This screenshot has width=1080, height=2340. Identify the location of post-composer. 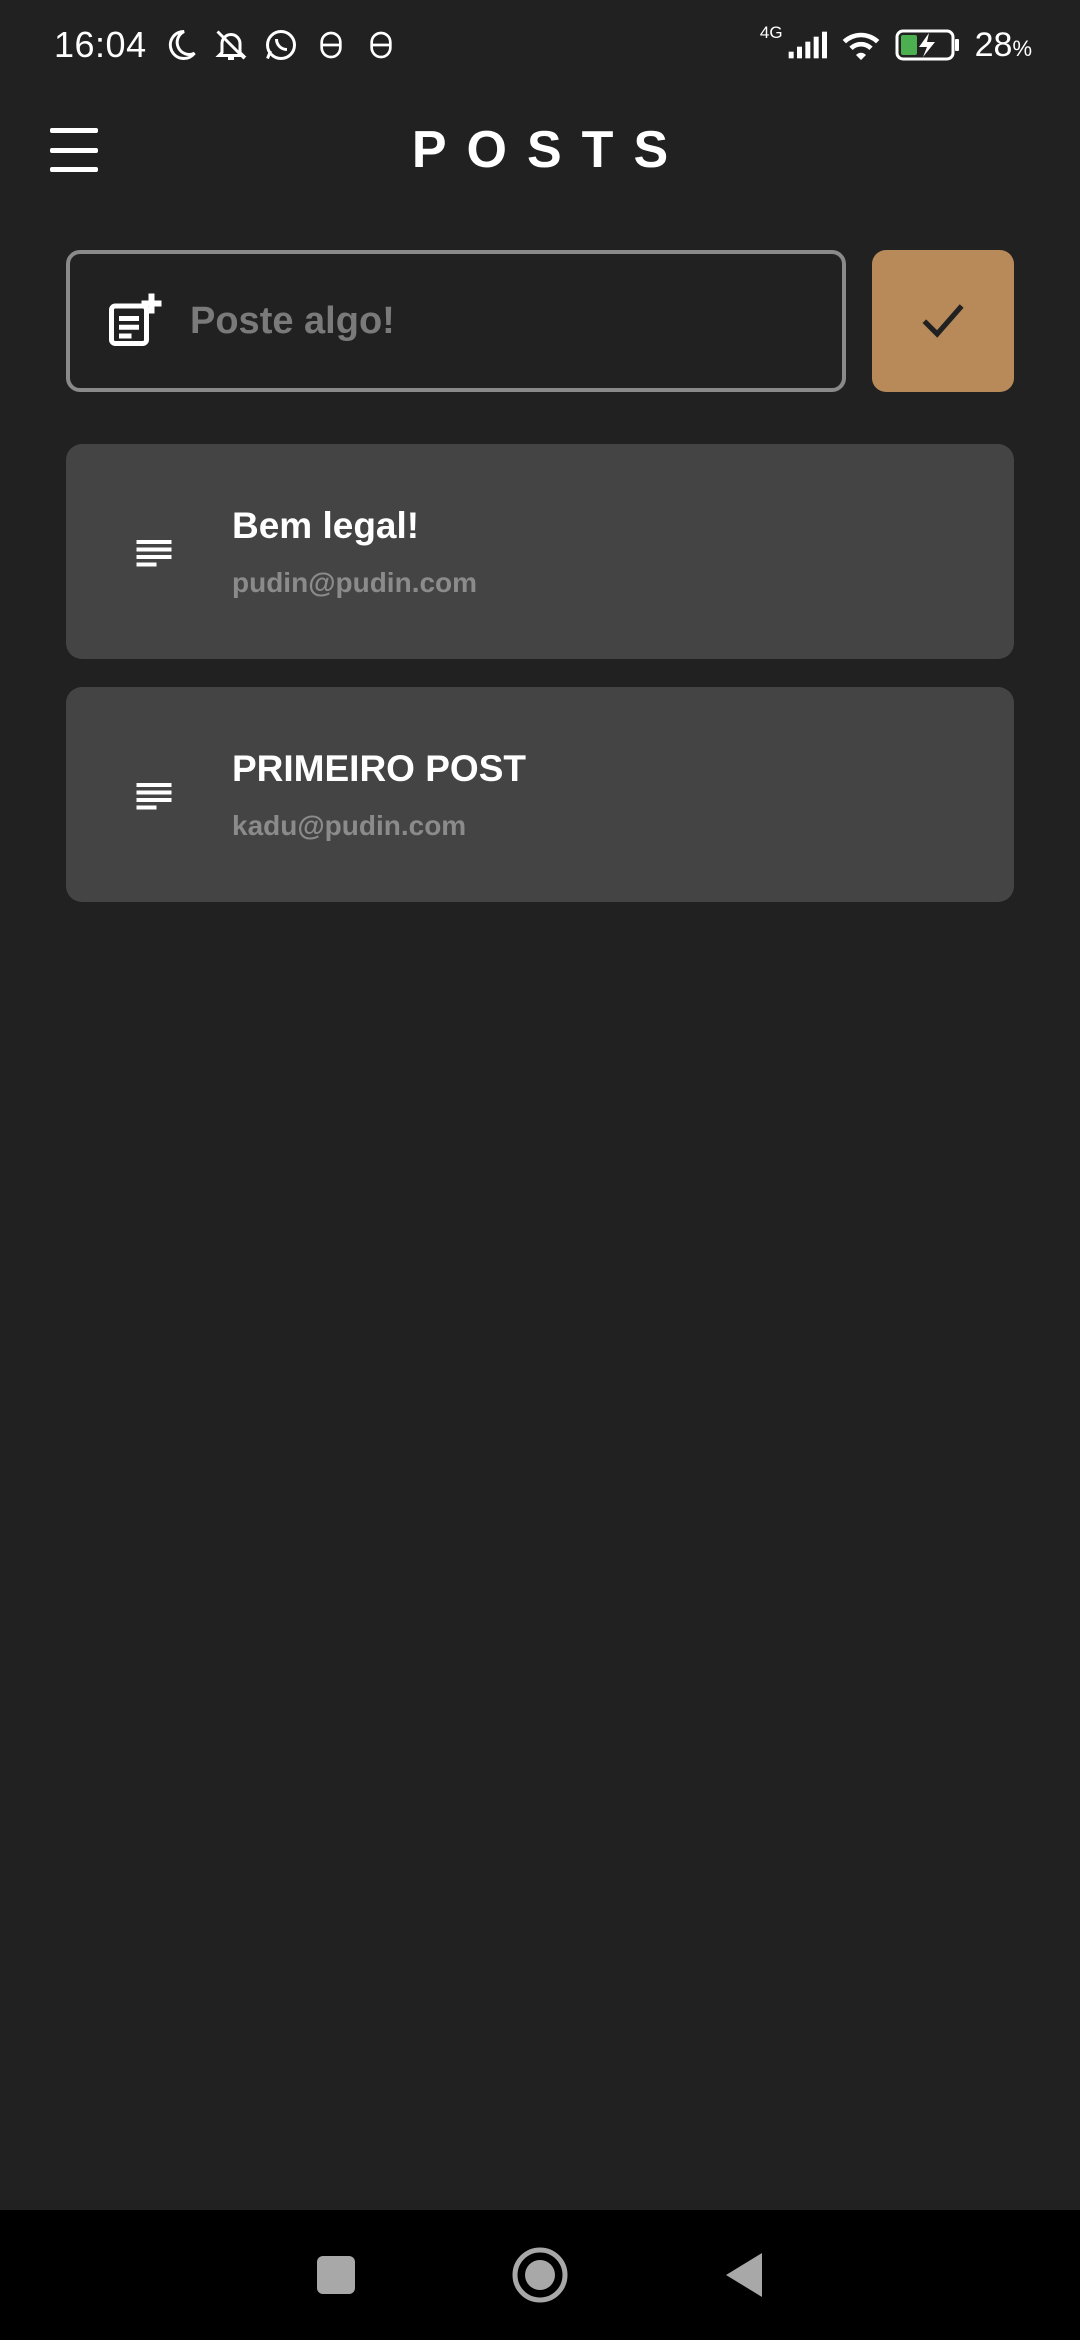
(456, 321).